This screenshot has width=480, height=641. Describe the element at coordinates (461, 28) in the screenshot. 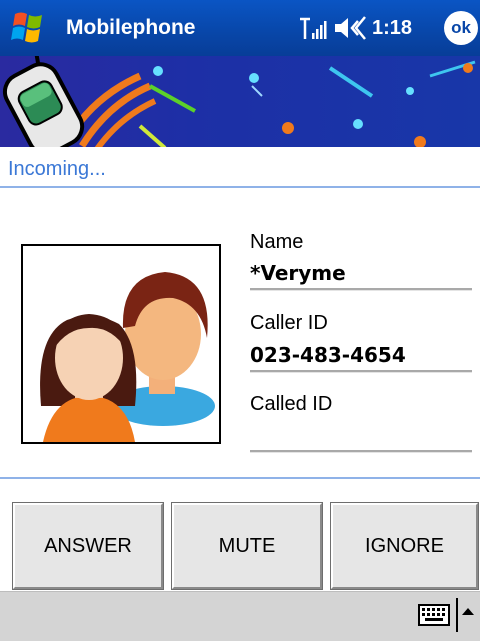

I see `ok-button: ok` at that location.